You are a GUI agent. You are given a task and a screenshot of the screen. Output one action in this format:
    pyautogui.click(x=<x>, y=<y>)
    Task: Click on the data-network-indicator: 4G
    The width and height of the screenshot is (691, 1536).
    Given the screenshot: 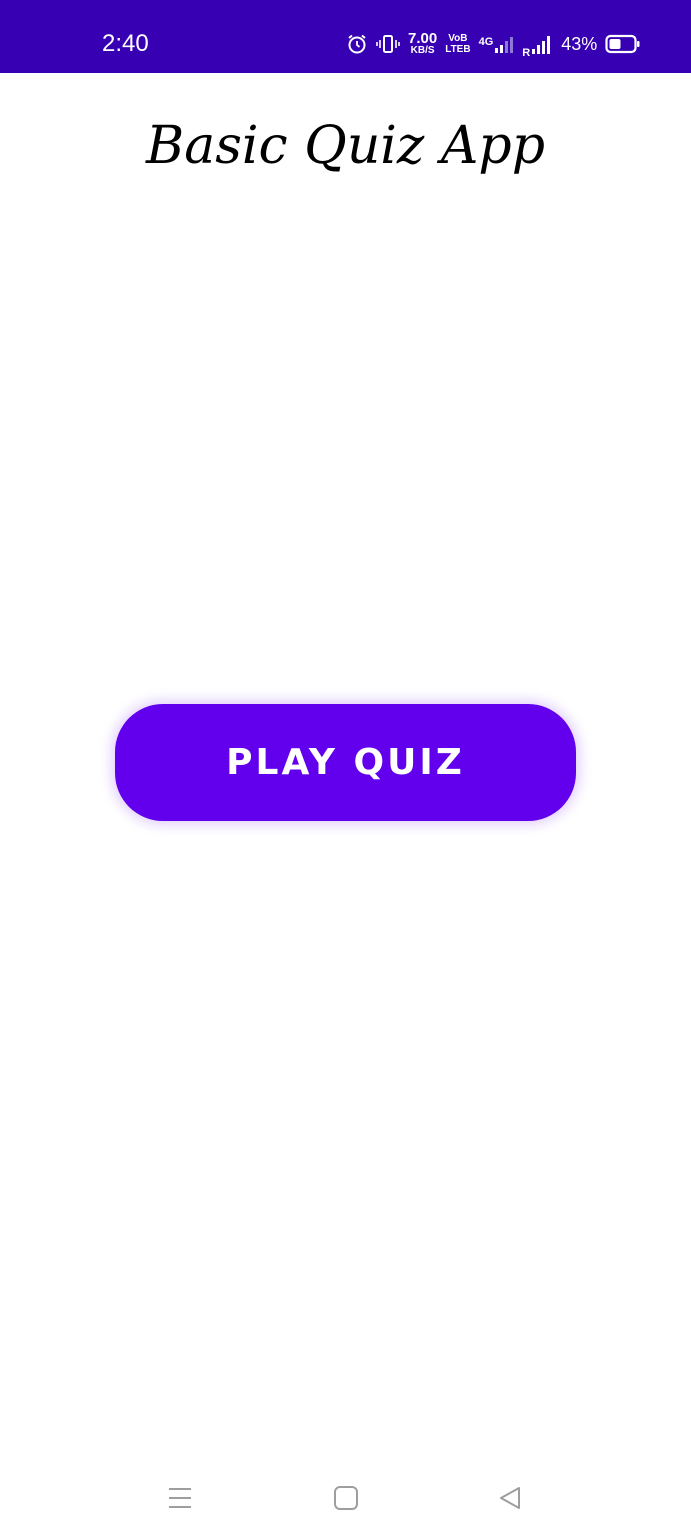 What is the action you would take?
    pyautogui.click(x=497, y=44)
    